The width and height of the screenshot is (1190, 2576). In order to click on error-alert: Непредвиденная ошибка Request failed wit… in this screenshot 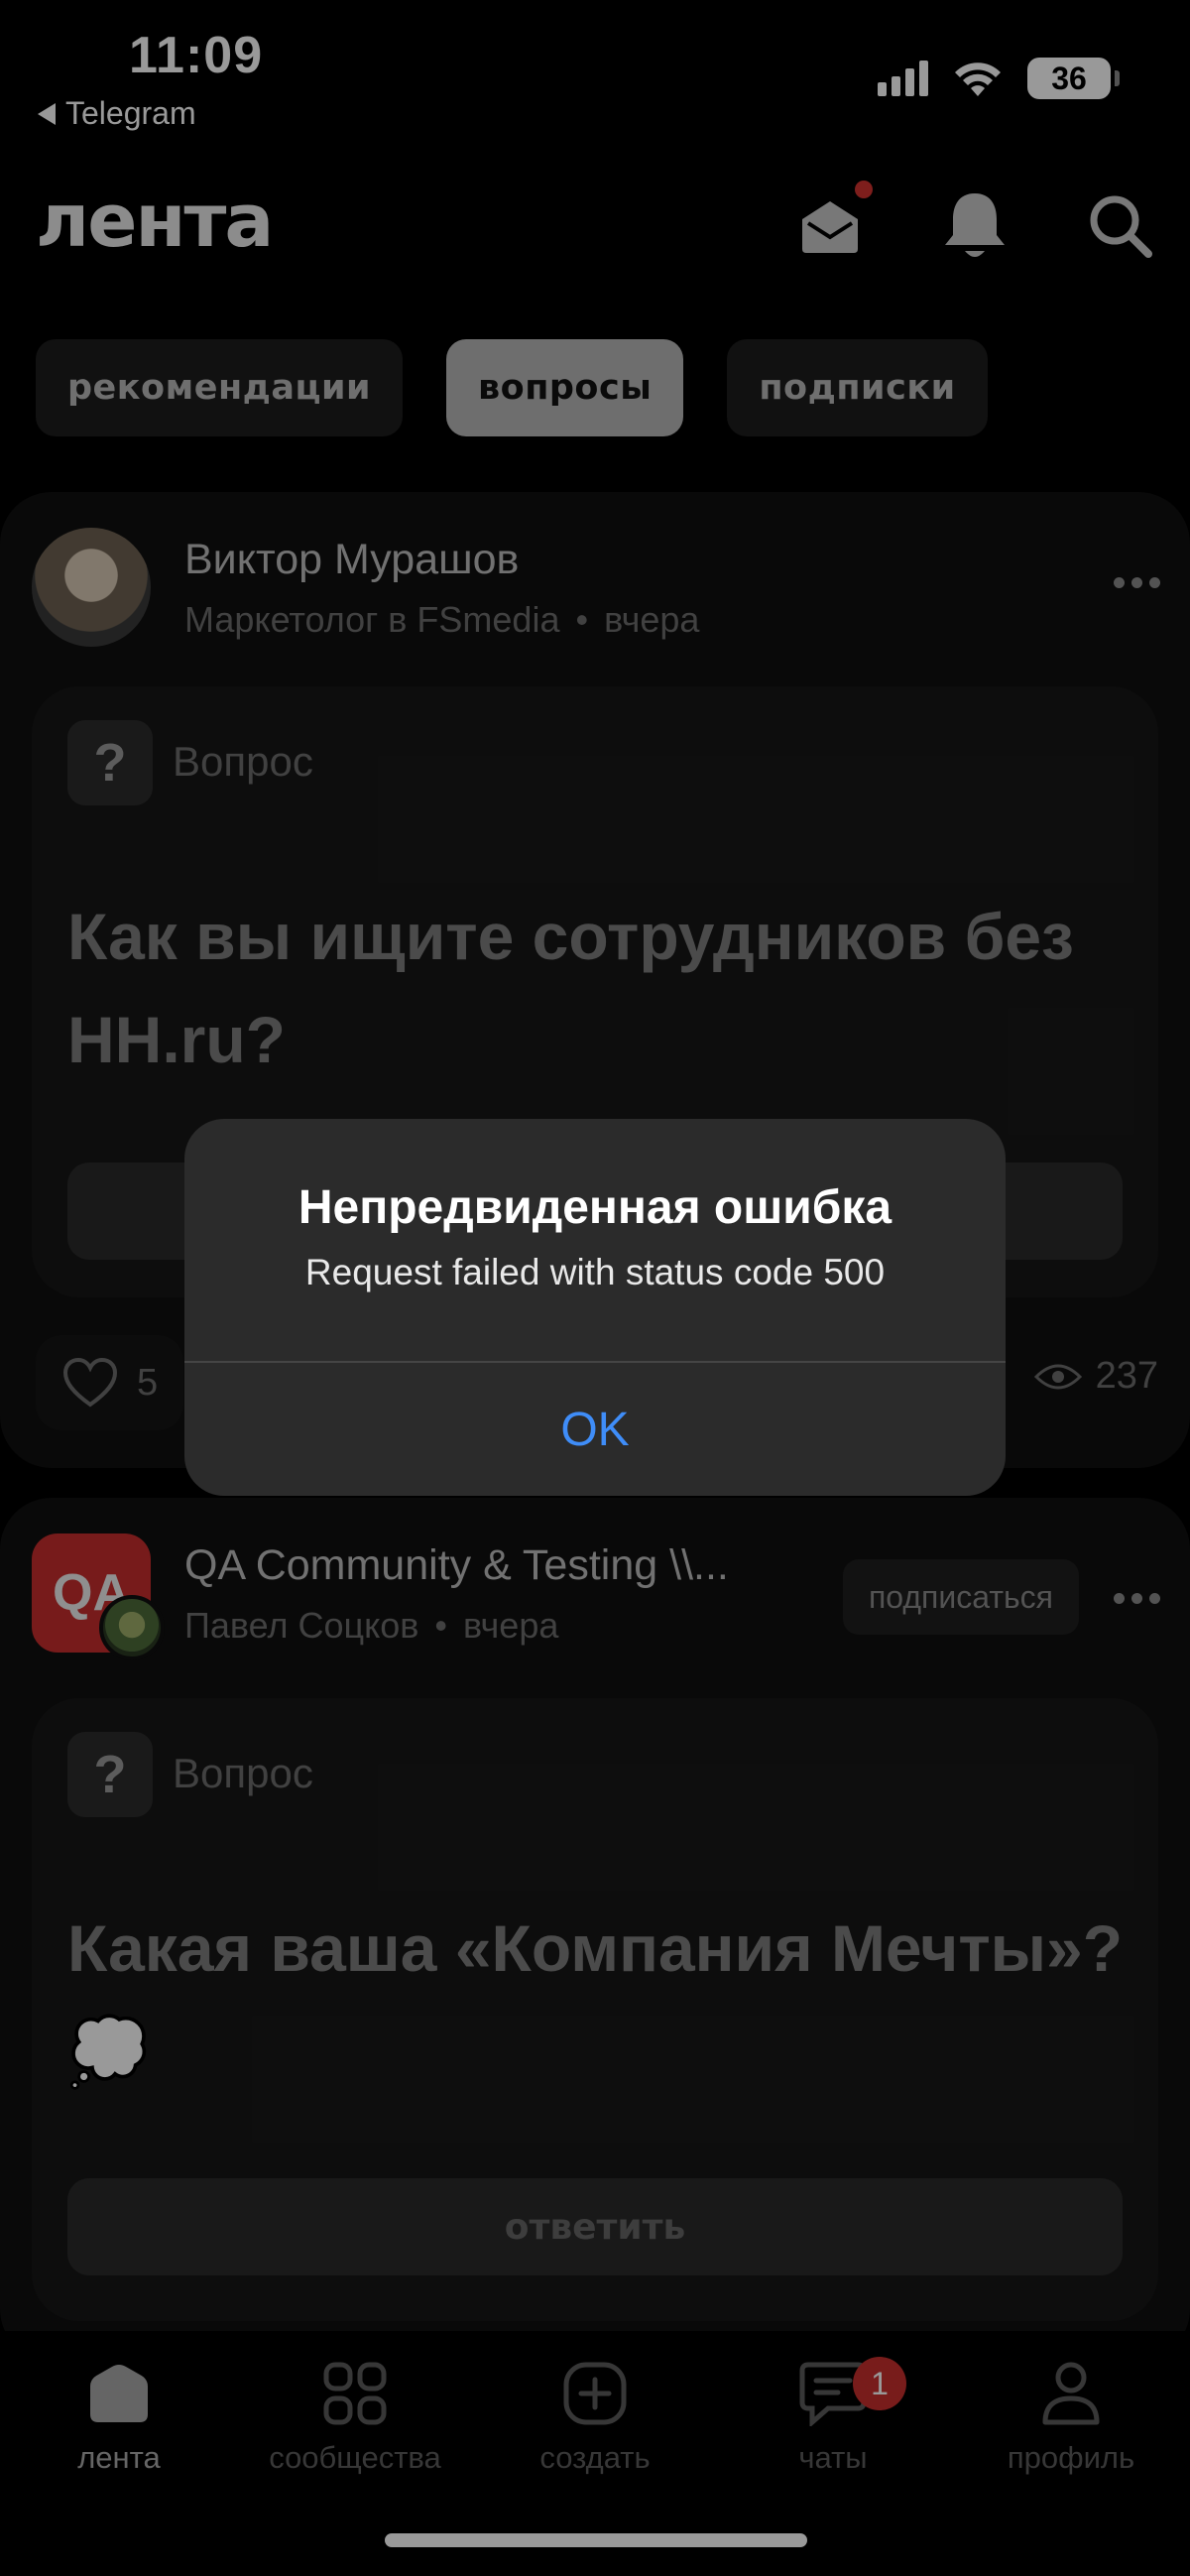, I will do `click(595, 1307)`.